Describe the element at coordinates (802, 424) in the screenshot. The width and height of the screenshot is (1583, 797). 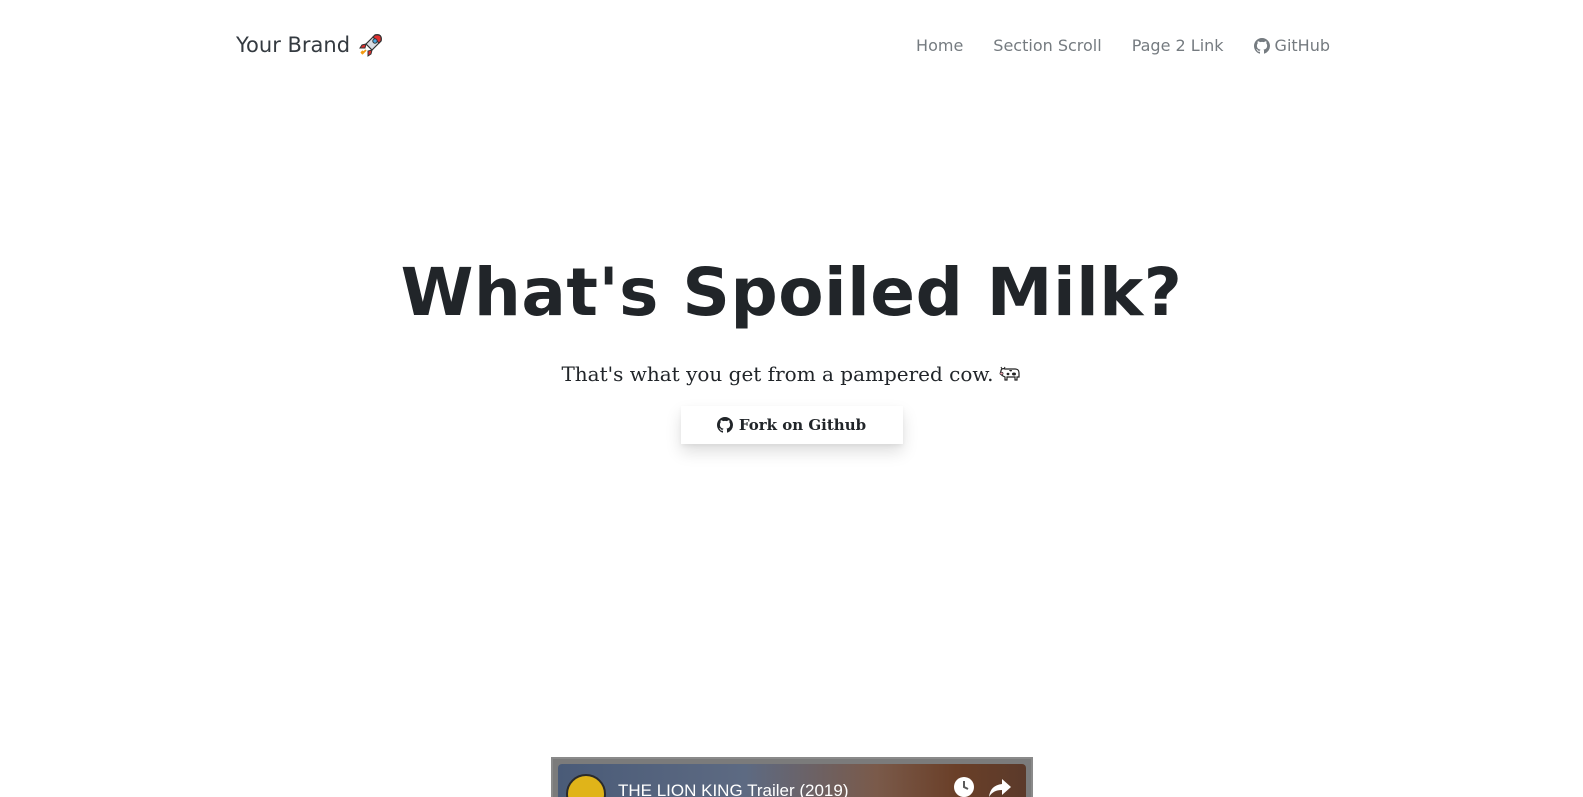
I see `fork-on-github-label: Fork on Github` at that location.